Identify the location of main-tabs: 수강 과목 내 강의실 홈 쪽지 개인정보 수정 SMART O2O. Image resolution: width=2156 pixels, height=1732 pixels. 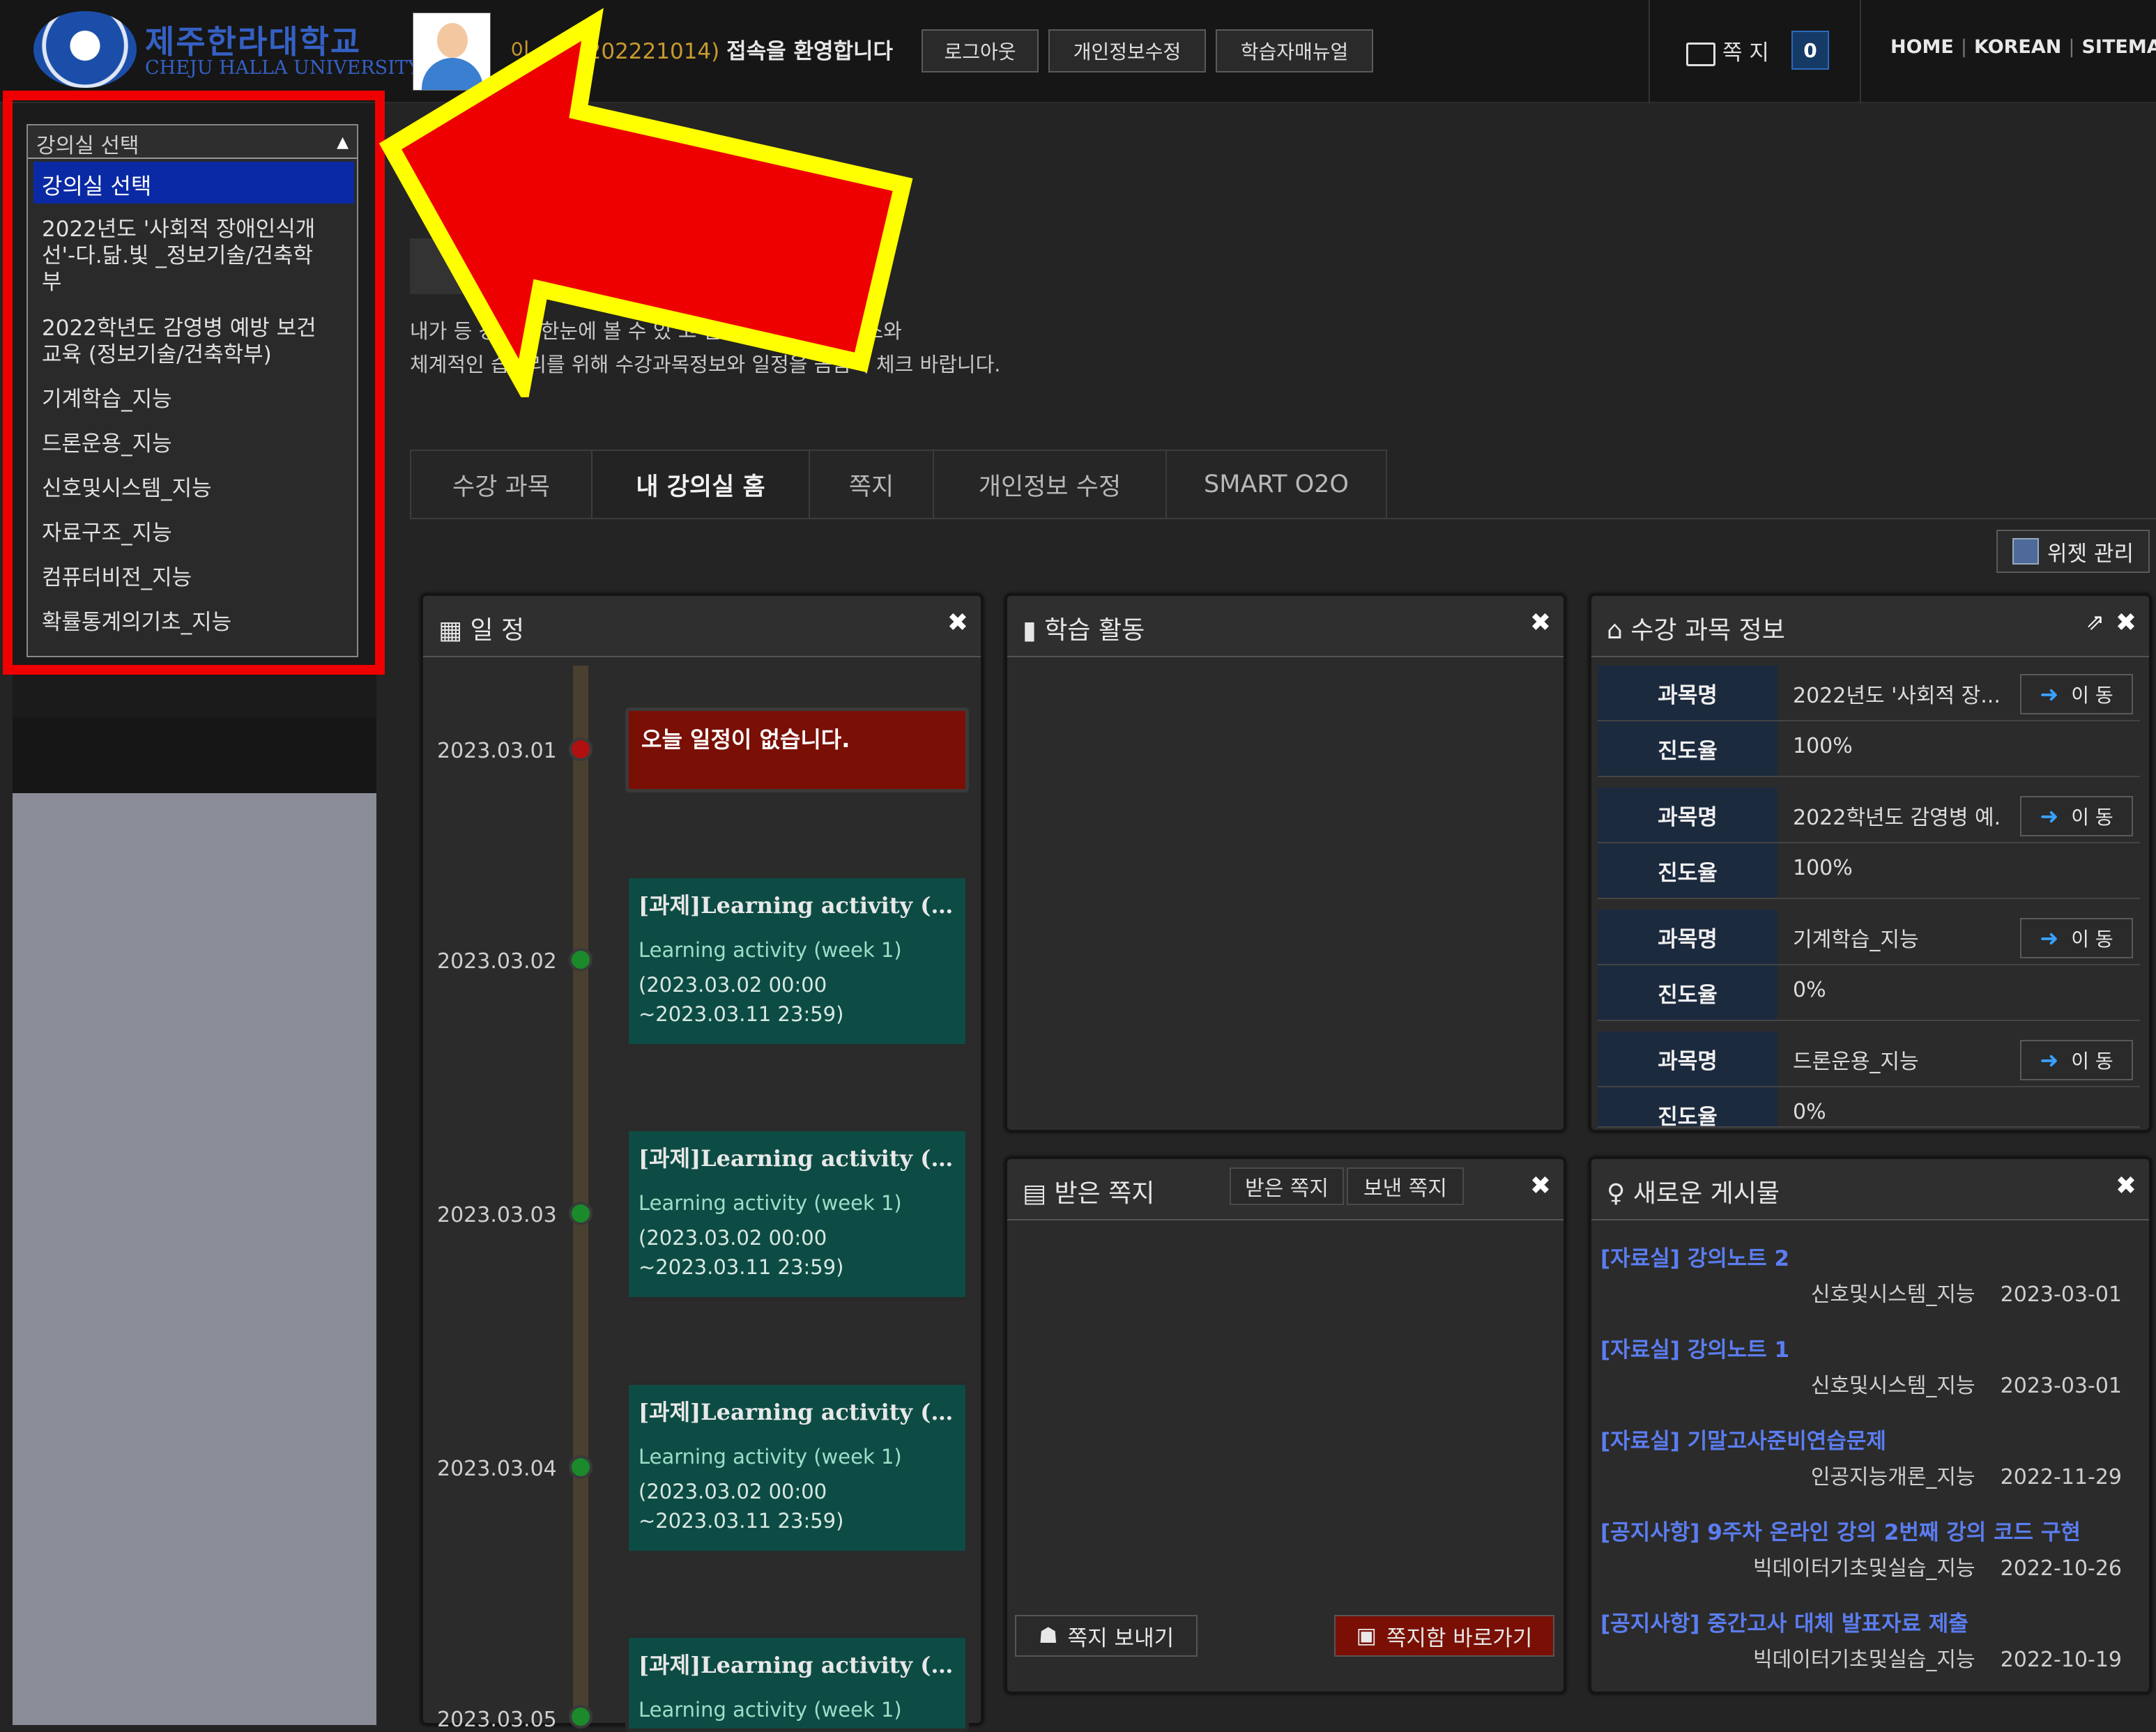
(898, 484).